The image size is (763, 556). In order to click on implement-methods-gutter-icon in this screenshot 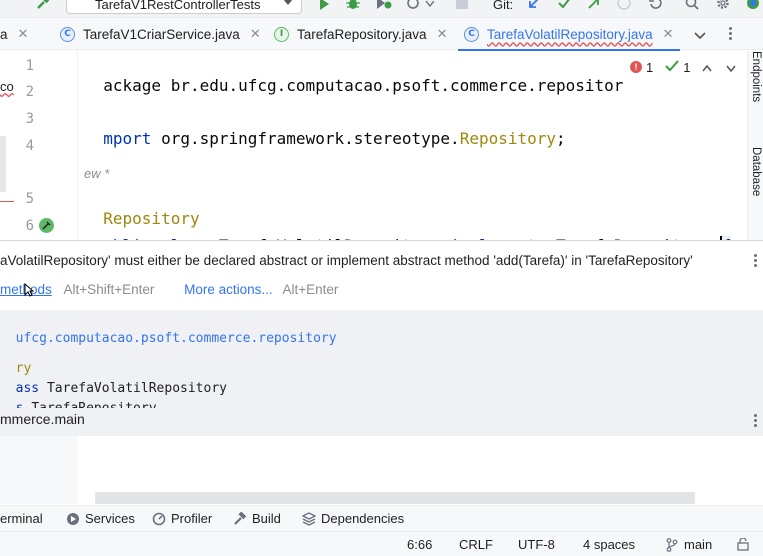, I will do `click(46, 227)`.